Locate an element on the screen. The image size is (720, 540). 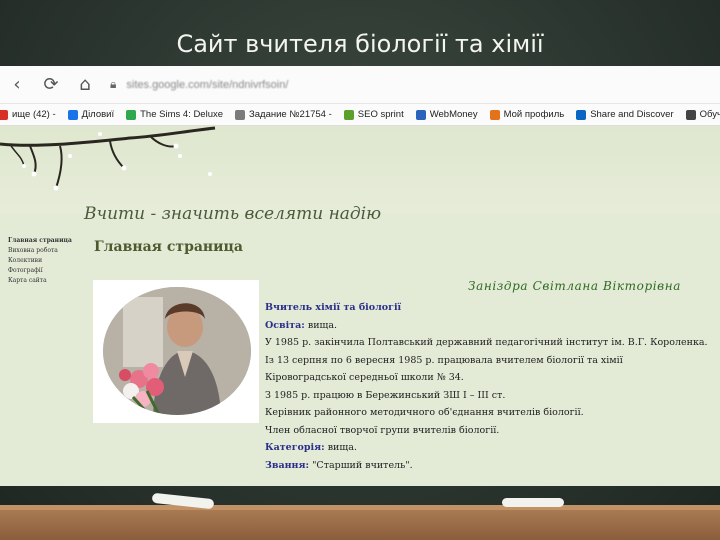
sidebar-nav-item: Карта сайта is located at coordinates (48, 281).